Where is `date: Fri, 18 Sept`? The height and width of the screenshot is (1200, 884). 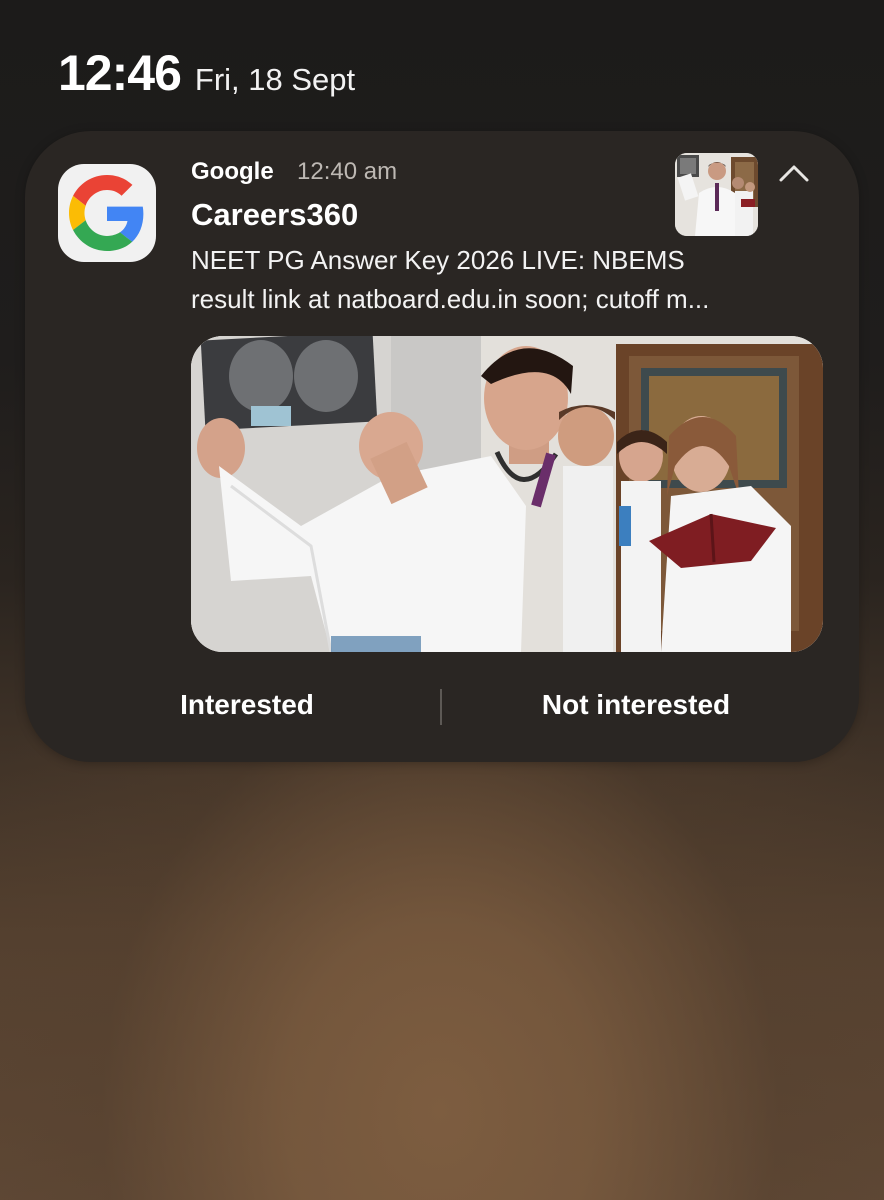
date: Fri, 18 Sept is located at coordinates (275, 79).